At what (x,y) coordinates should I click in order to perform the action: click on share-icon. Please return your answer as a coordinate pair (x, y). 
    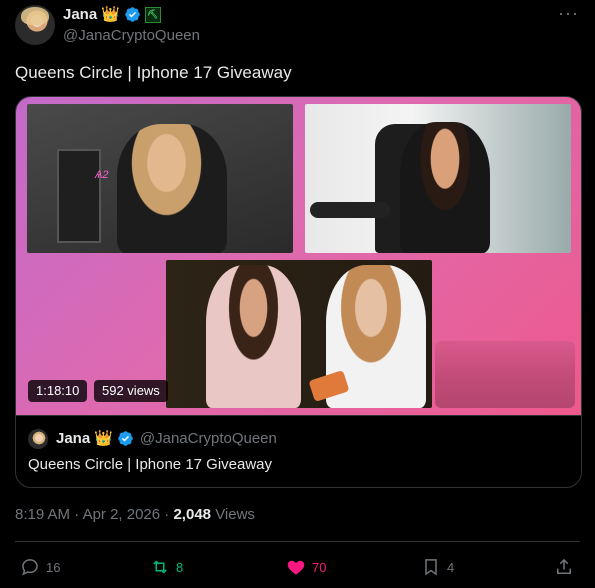
    Looking at the image, I should click on (564, 566).